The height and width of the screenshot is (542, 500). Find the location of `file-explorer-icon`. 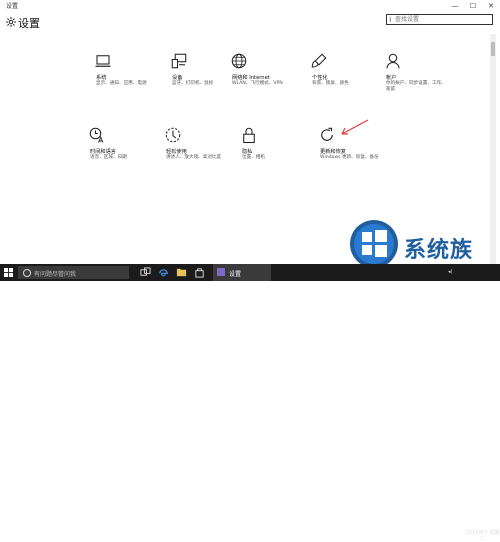

file-explorer-icon is located at coordinates (181, 272).